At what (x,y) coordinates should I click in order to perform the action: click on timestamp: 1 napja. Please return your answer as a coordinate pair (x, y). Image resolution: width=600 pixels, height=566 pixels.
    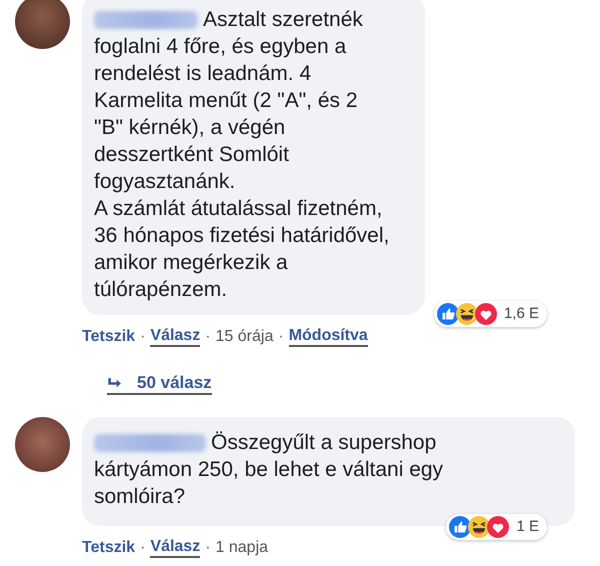
    Looking at the image, I should click on (242, 548).